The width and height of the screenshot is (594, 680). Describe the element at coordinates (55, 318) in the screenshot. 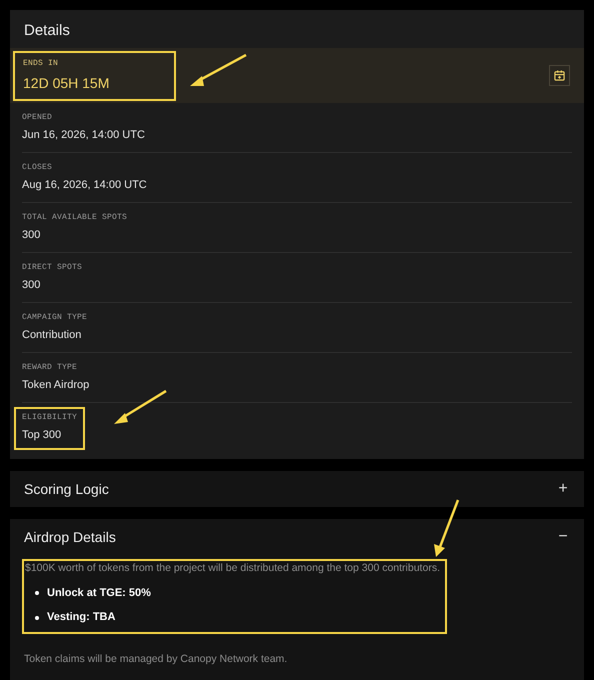

I see `field-label: CAMPAIGN TYPE` at that location.